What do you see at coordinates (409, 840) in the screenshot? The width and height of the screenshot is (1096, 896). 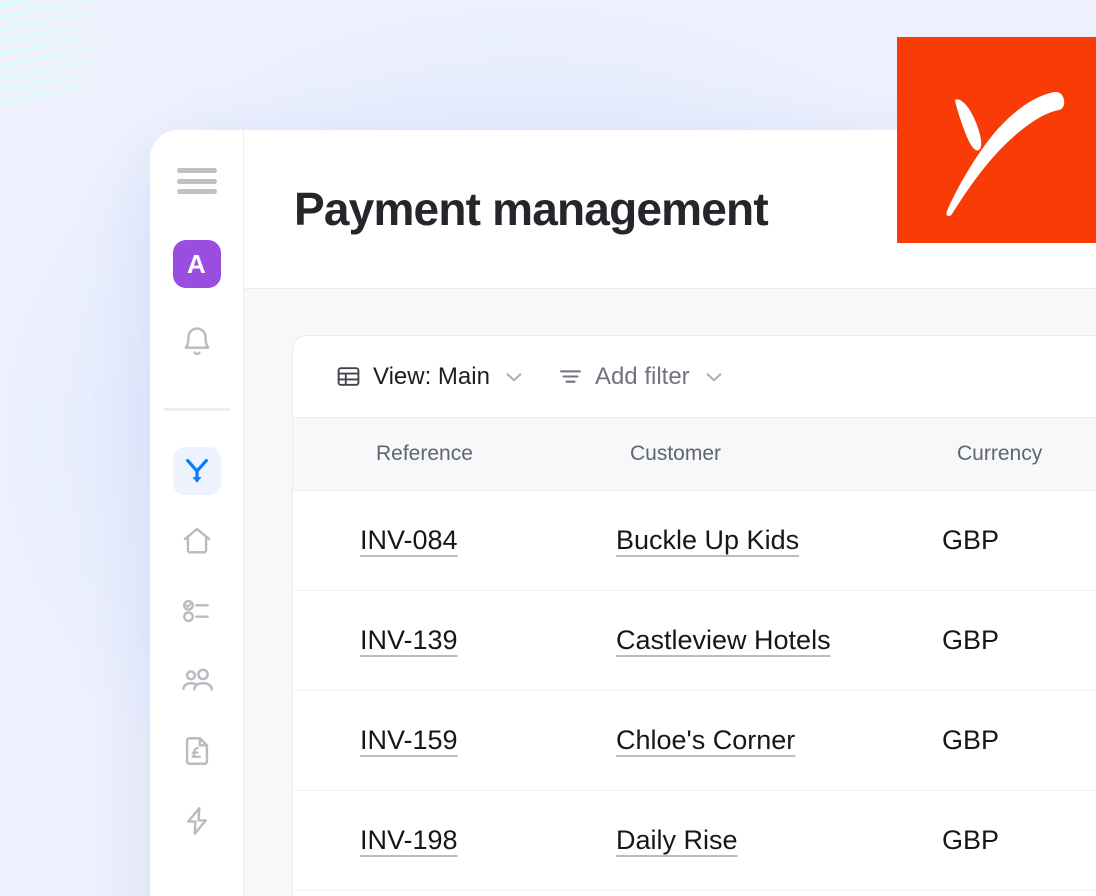 I see `reference-link: INV-198` at bounding box center [409, 840].